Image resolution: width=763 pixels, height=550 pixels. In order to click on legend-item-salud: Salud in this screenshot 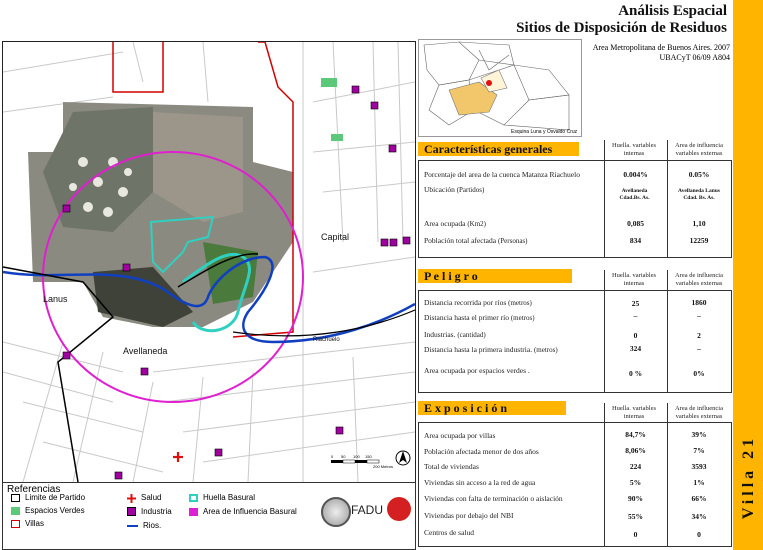, I will do `click(144, 498)`.